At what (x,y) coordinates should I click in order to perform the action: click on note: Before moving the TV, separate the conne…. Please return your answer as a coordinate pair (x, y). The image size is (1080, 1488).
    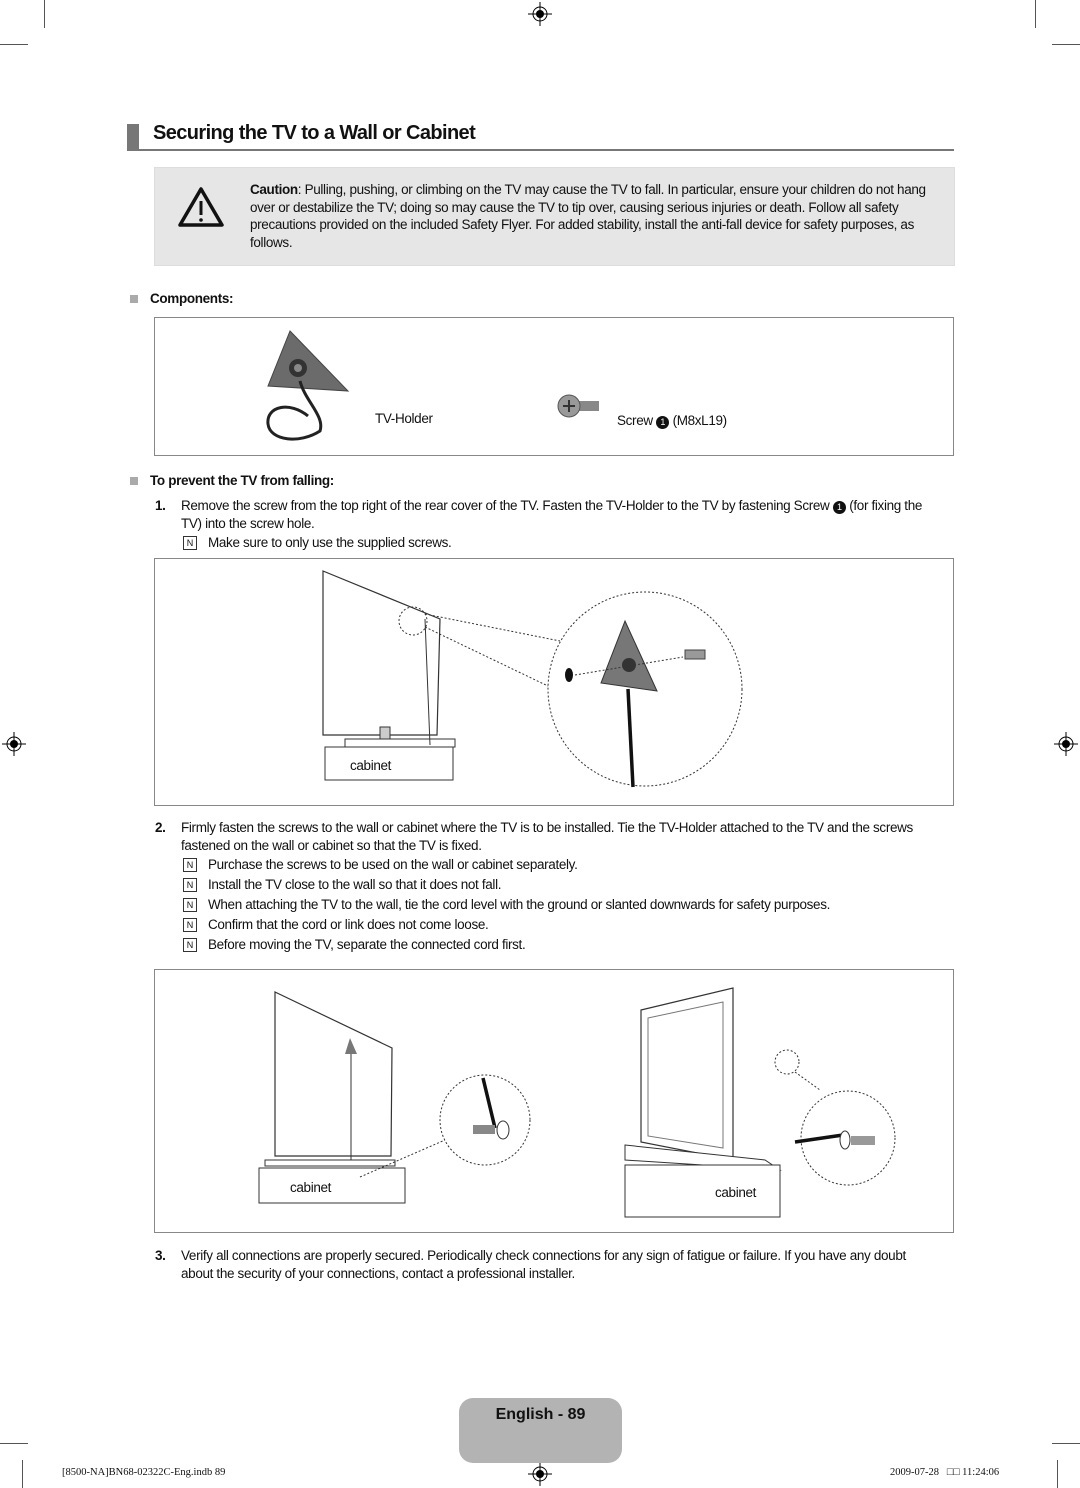
    Looking at the image, I should click on (367, 944).